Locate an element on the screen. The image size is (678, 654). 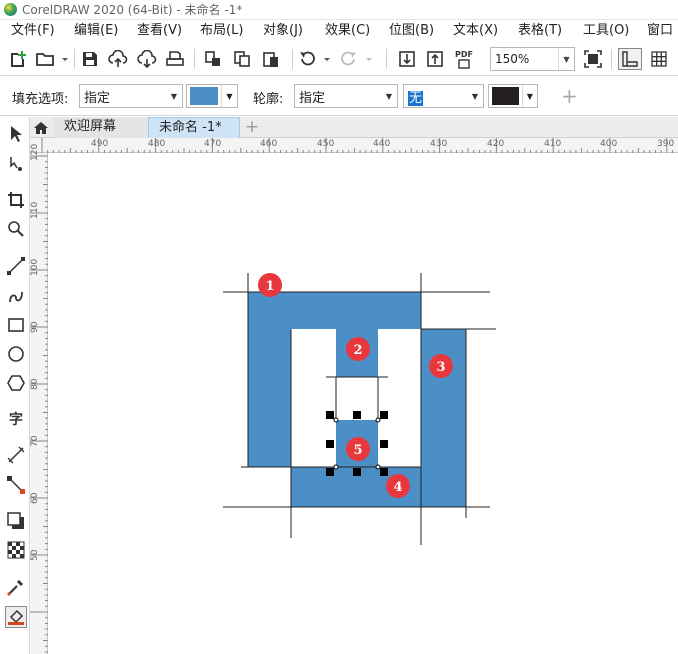
text-tool-icon: 字 is located at coordinates (16, 419).